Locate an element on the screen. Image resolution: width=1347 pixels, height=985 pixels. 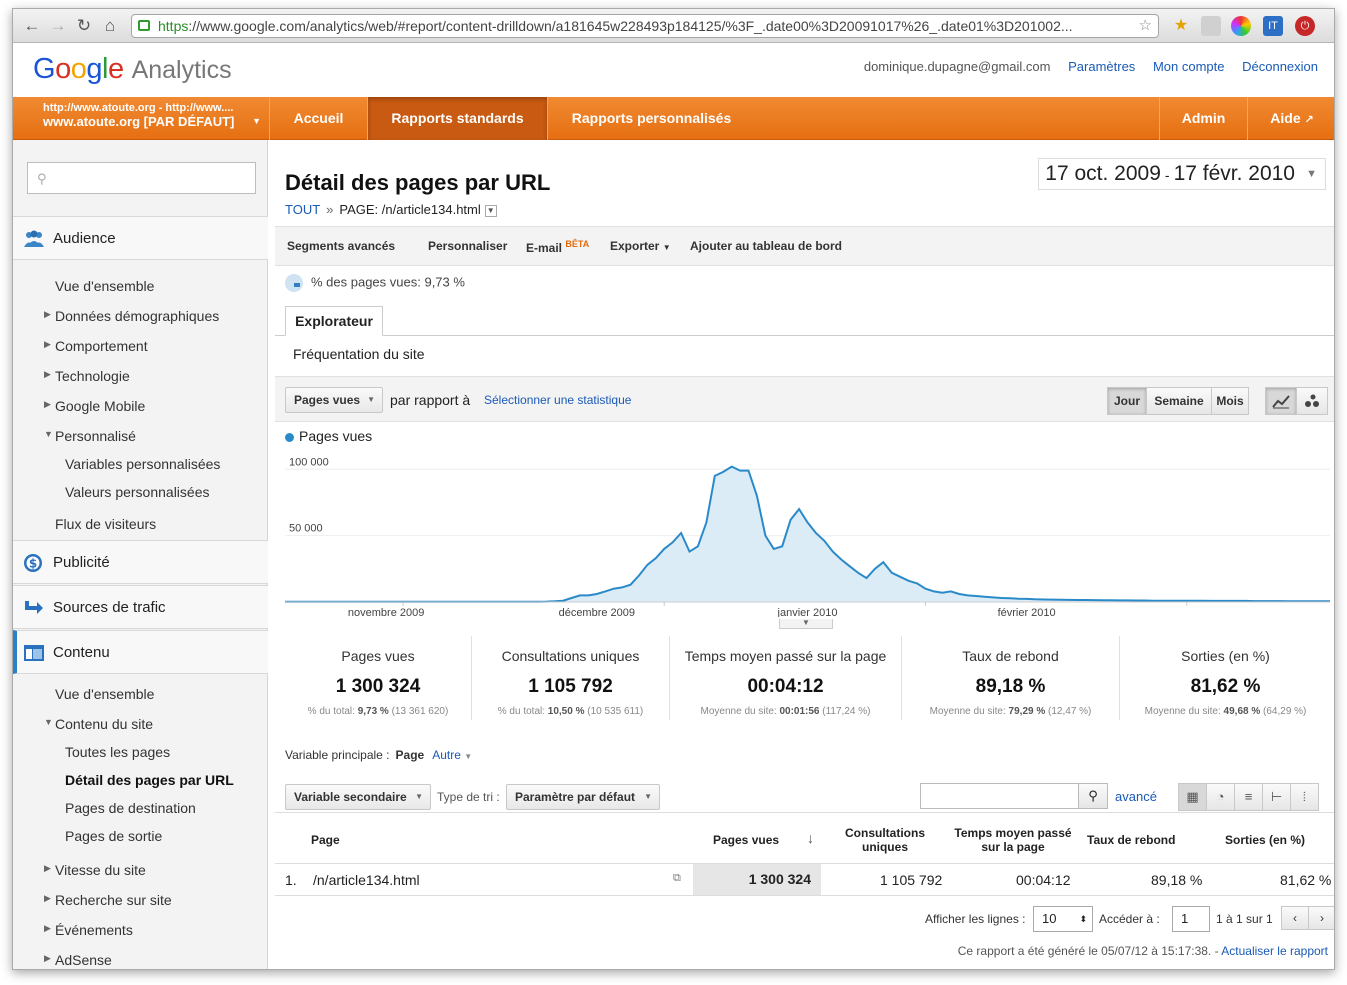
chart-collapse-handle: ▼ is located at coordinates (806, 624).